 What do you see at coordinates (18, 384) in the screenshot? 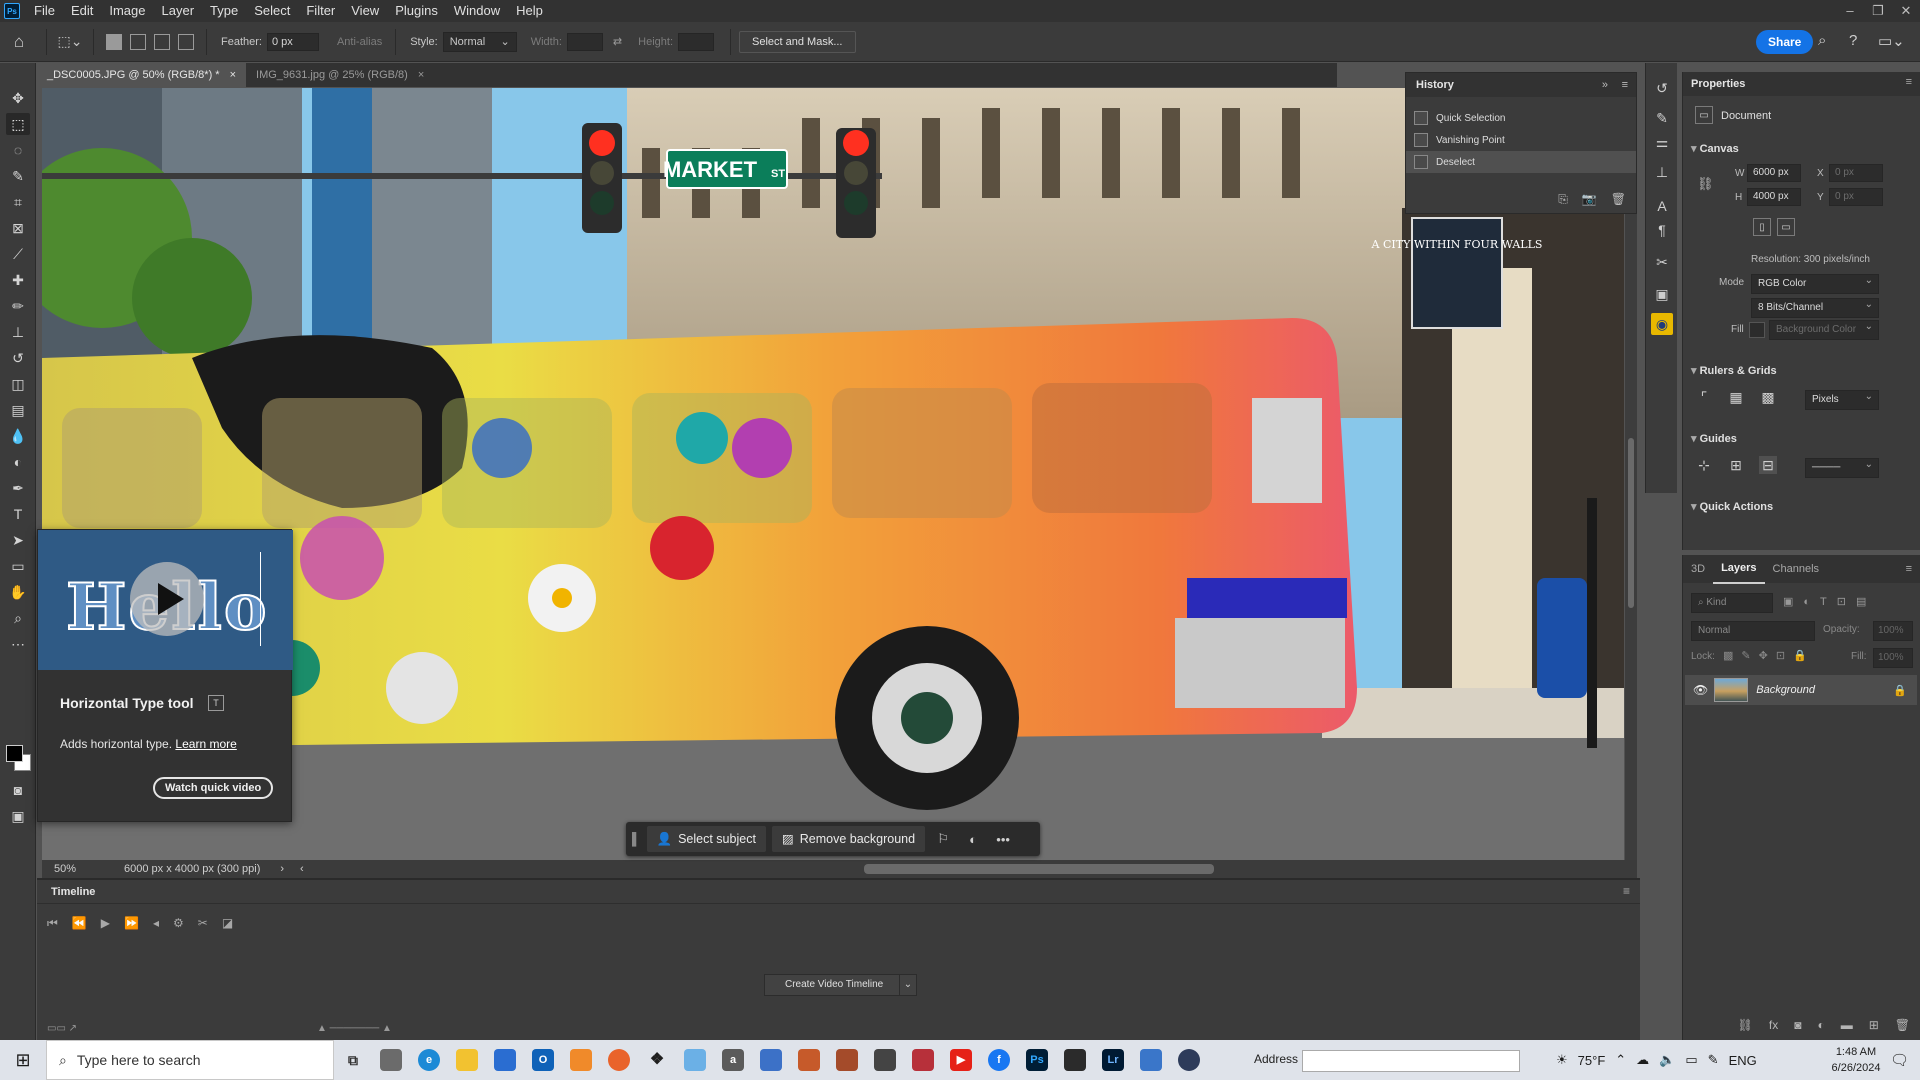
I see `eraser-tool-icon: ◫` at bounding box center [18, 384].